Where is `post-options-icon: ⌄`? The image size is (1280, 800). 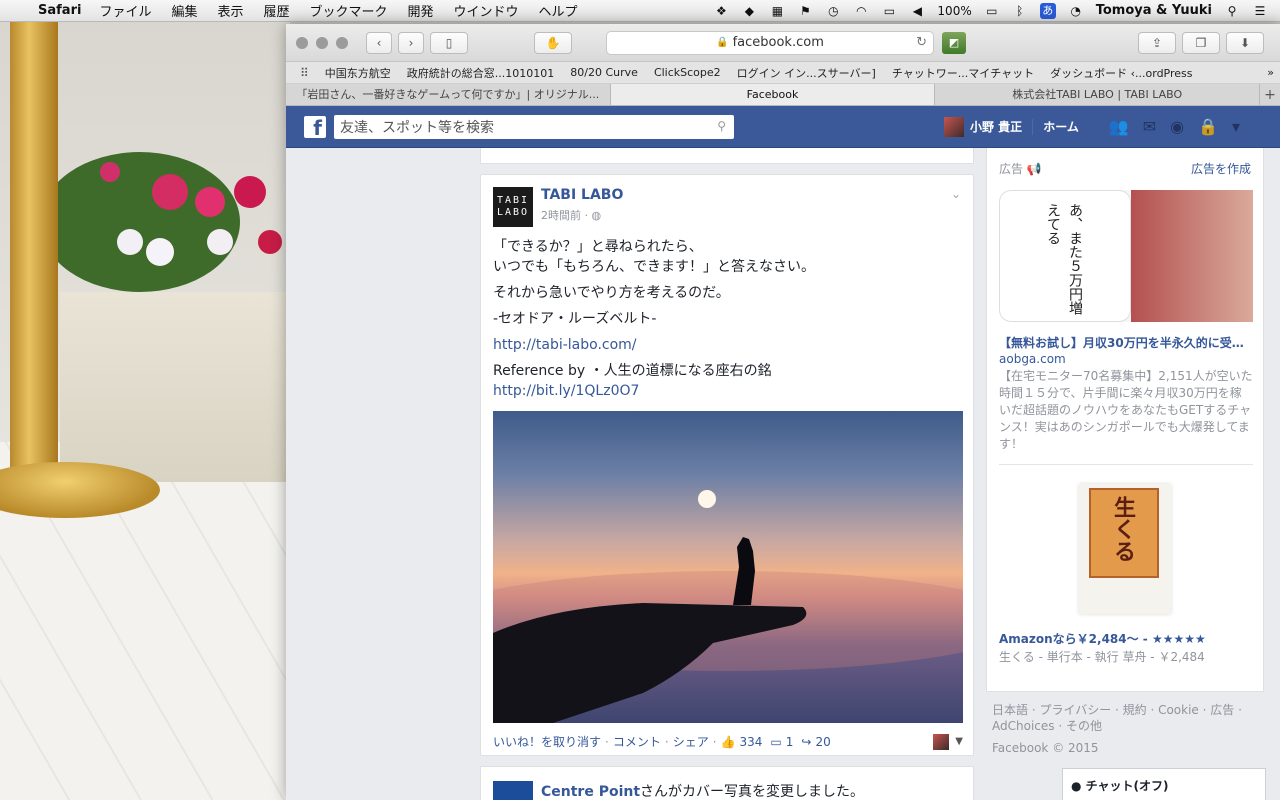
post-options-icon: ⌄ is located at coordinates (956, 207).